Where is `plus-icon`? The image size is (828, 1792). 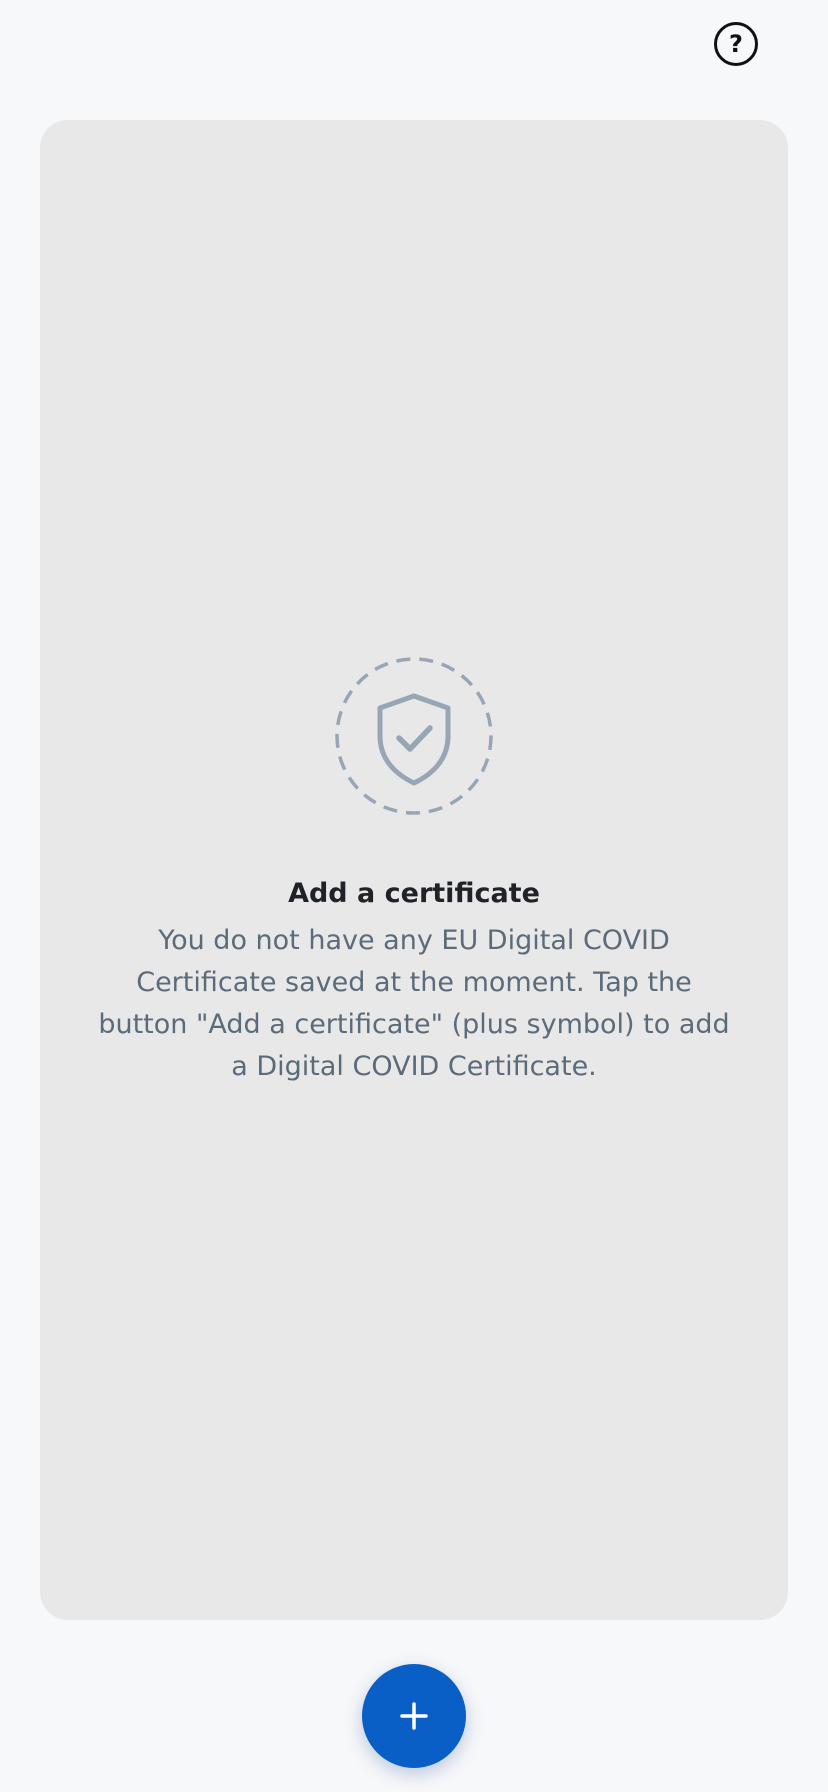 plus-icon is located at coordinates (414, 1716).